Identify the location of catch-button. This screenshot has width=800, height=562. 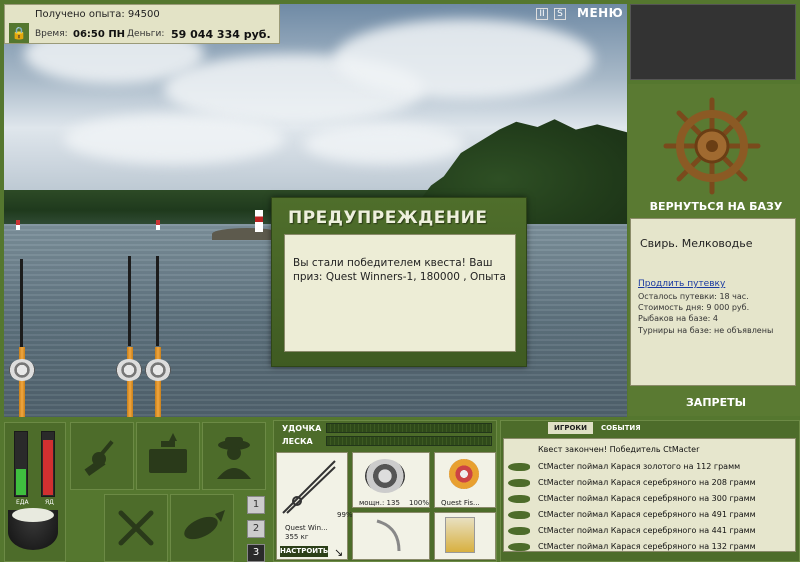
(202, 528).